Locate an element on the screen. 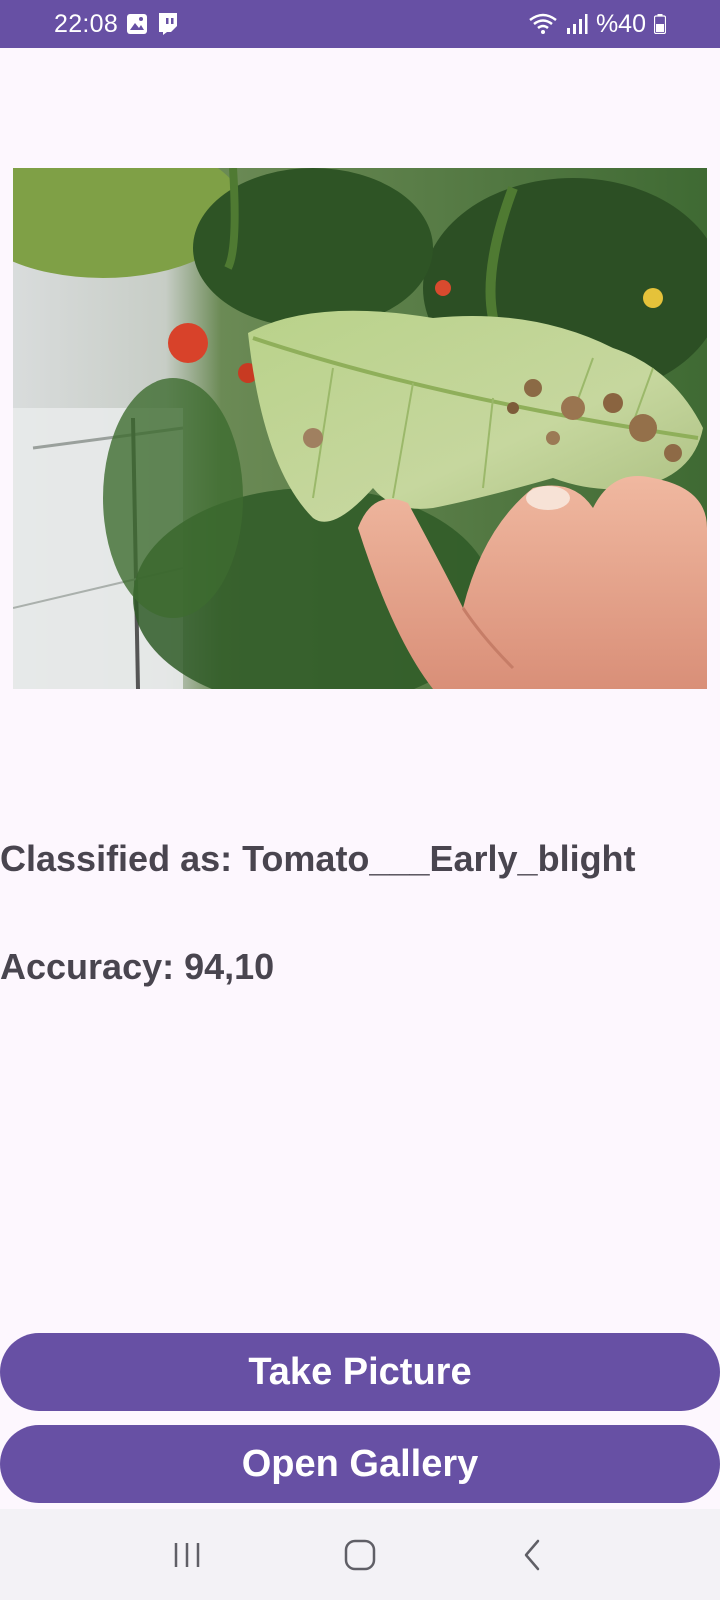  wifi-icon is located at coordinates (543, 24).